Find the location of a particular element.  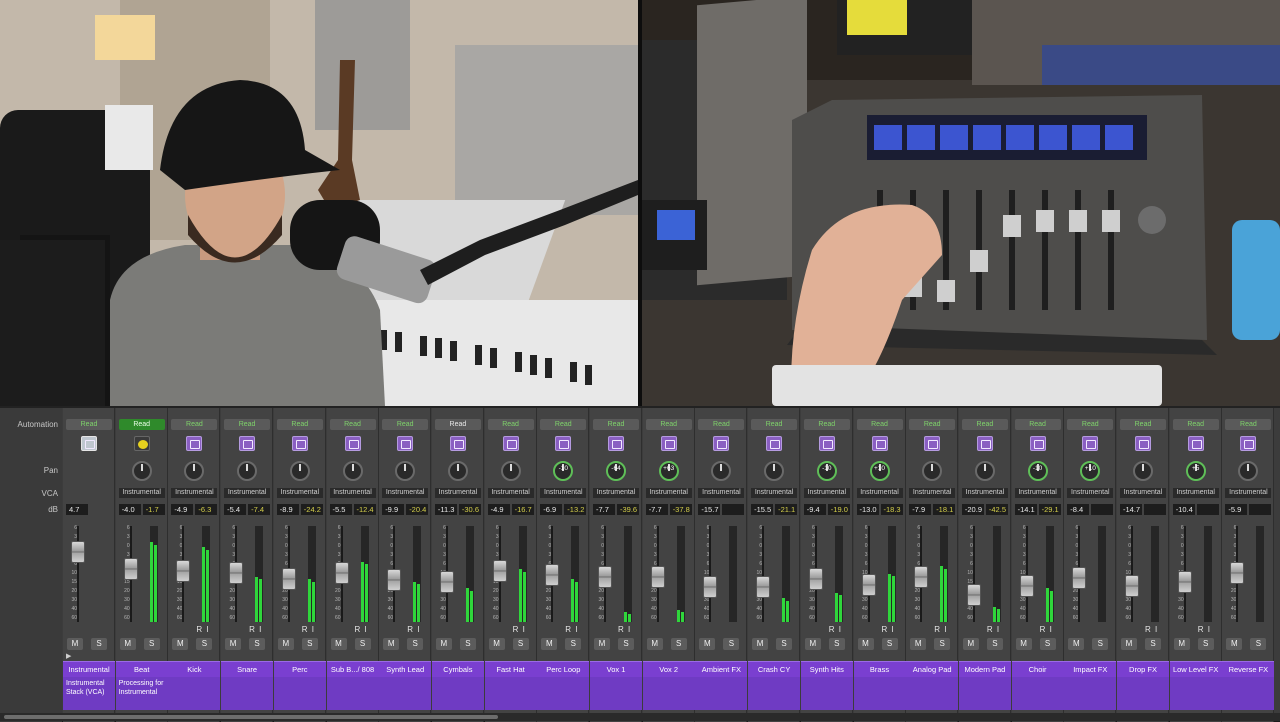

volume-db-readout: -11.3 is located at coordinates (445, 509).